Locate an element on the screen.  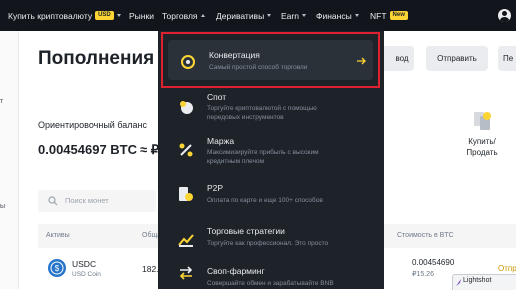
header-value-btc: Стоимость в BTC is located at coordinates (425, 235).